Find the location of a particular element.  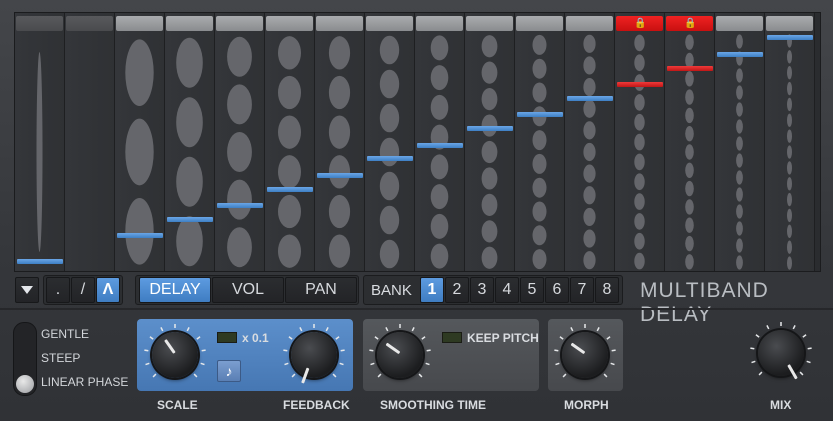

mode-tab-vol: VOL is located at coordinates (248, 290).